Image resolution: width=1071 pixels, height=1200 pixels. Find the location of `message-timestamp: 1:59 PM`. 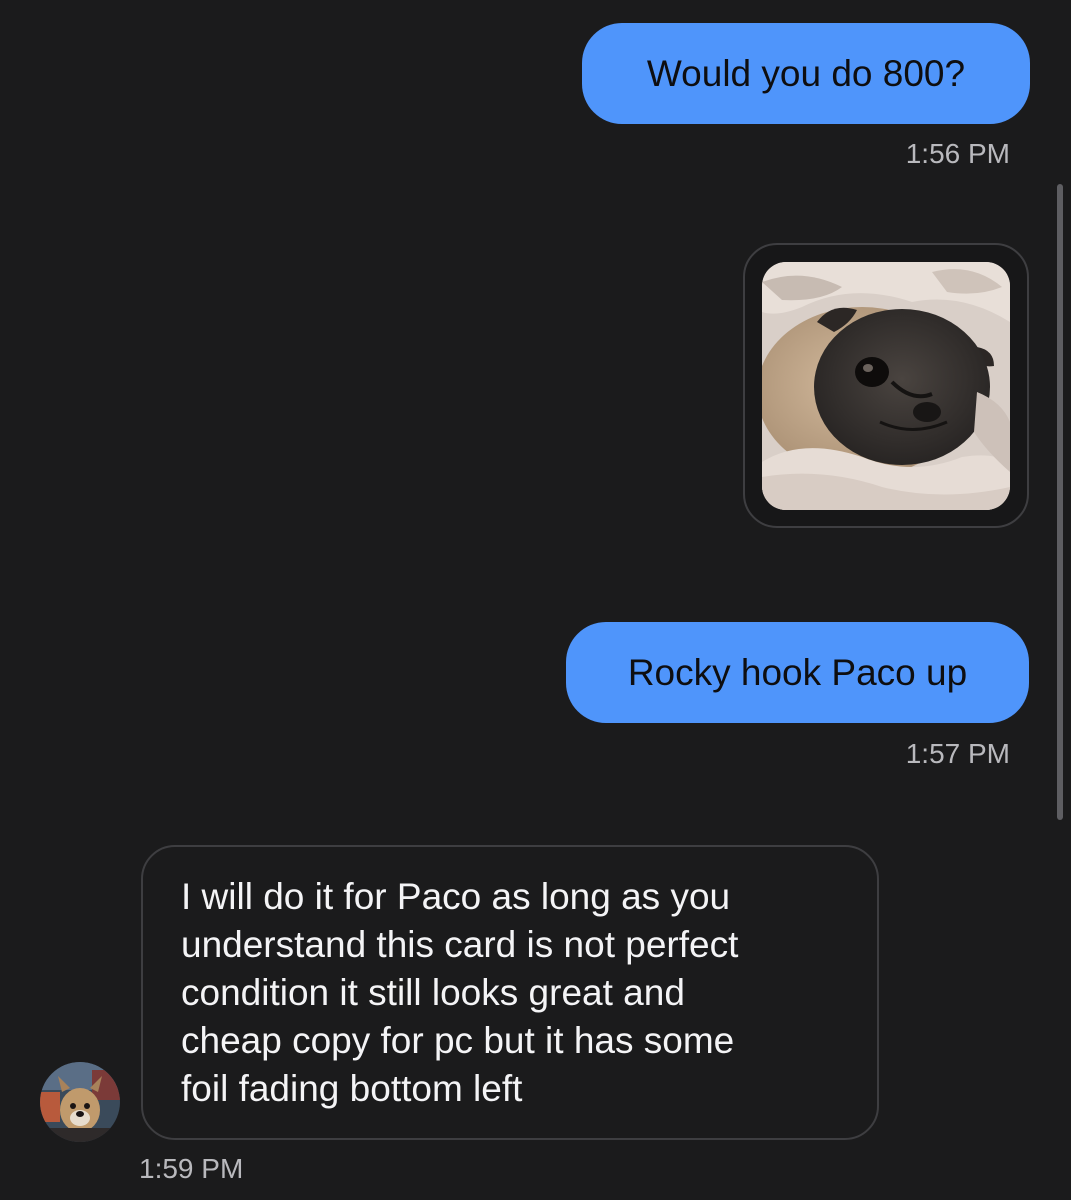

message-timestamp: 1:59 PM is located at coordinates (191, 1168).